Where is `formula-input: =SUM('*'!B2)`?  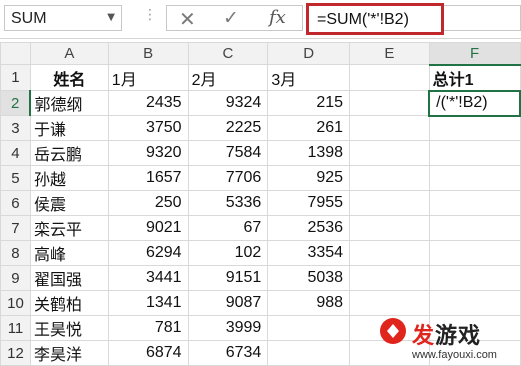
formula-input: =SUM('*'!B2) is located at coordinates (375, 19).